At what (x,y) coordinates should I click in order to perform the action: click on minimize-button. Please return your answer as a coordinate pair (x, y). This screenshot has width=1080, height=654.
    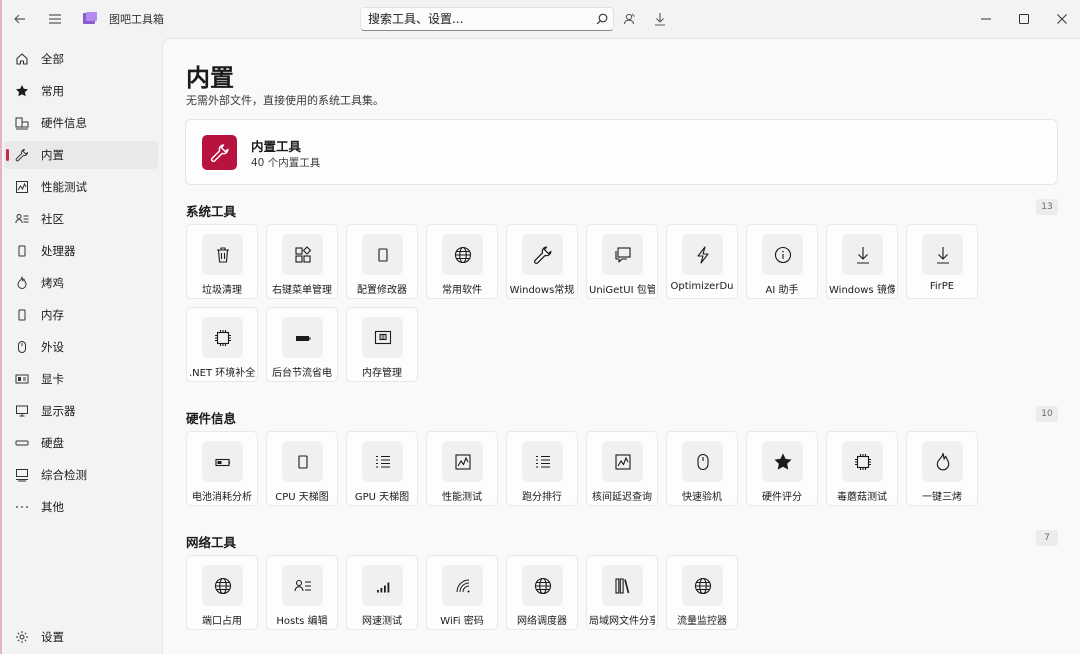
    Looking at the image, I should click on (986, 19).